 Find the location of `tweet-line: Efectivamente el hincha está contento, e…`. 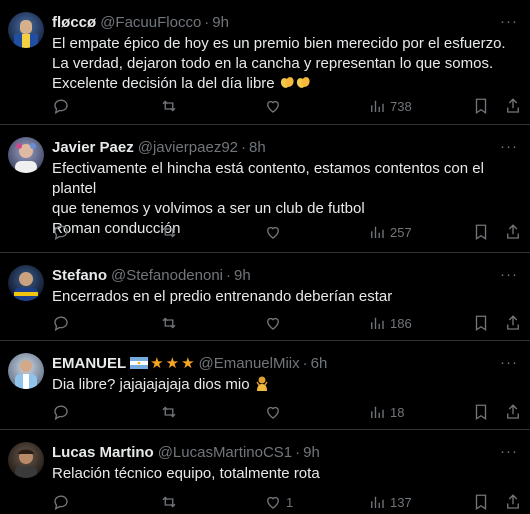

tweet-line: Efectivamente el hincha está contento, e… is located at coordinates (268, 178).